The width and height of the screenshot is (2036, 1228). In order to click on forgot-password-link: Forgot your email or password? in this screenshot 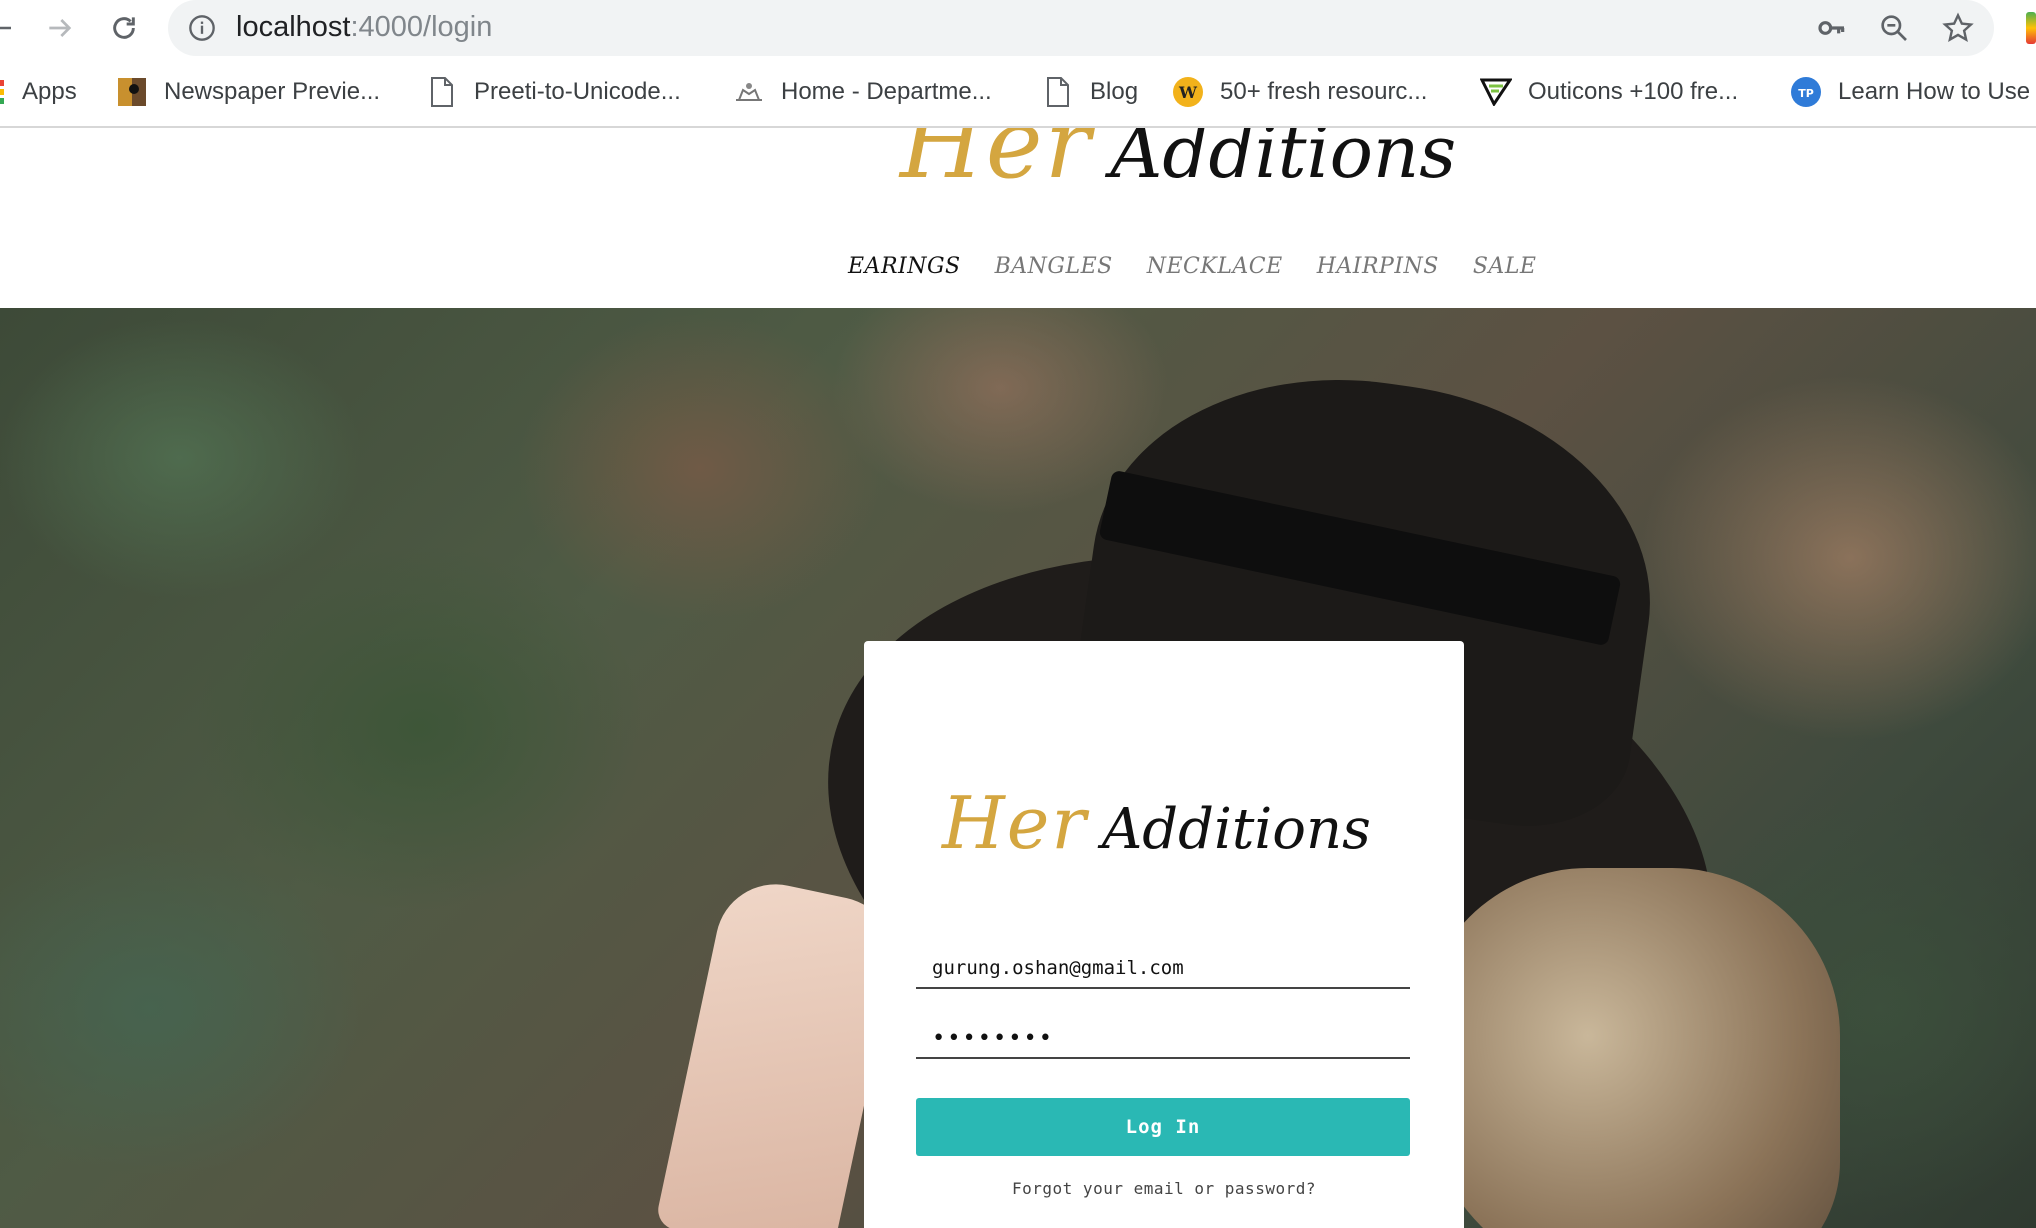, I will do `click(1164, 1188)`.